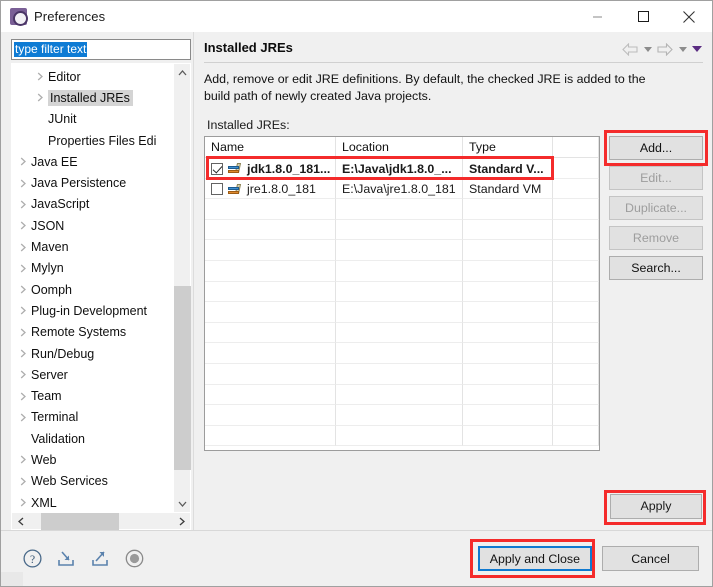  Describe the element at coordinates (92, 161) in the screenshot. I see `sidebar-item-java-ee: Java EE` at that location.